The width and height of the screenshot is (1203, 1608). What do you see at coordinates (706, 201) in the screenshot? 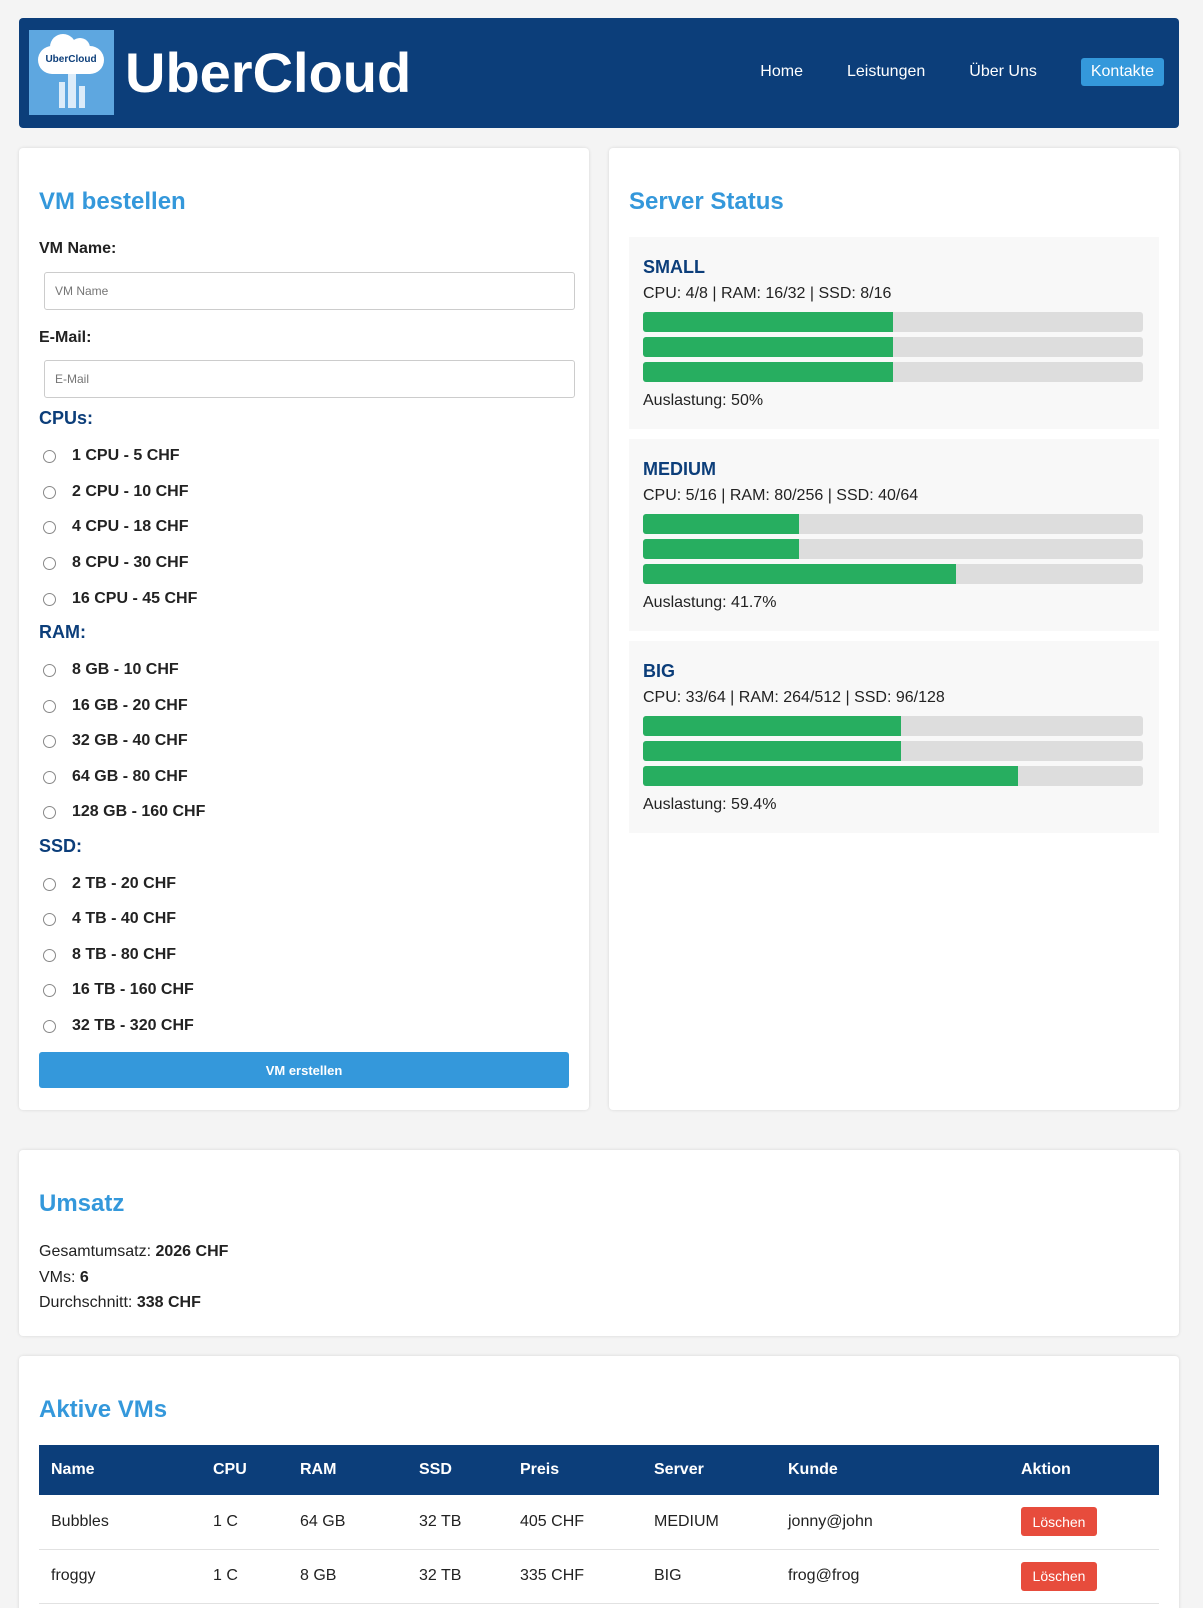
I see `server-status-title: Server Status` at bounding box center [706, 201].